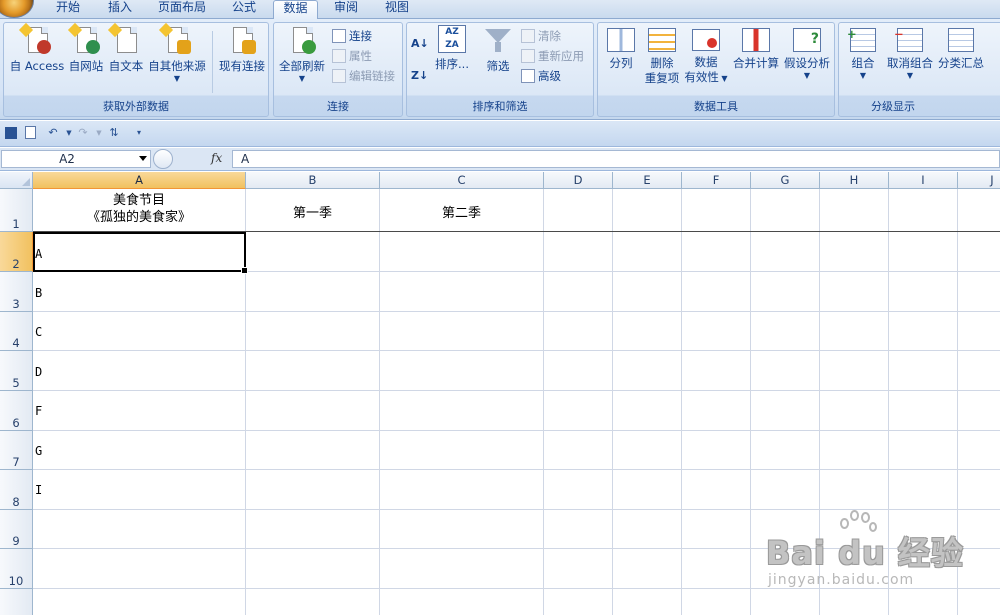 This screenshot has height=615, width=1000. Describe the element at coordinates (352, 36) in the screenshot. I see `connections-button: 连接` at that location.